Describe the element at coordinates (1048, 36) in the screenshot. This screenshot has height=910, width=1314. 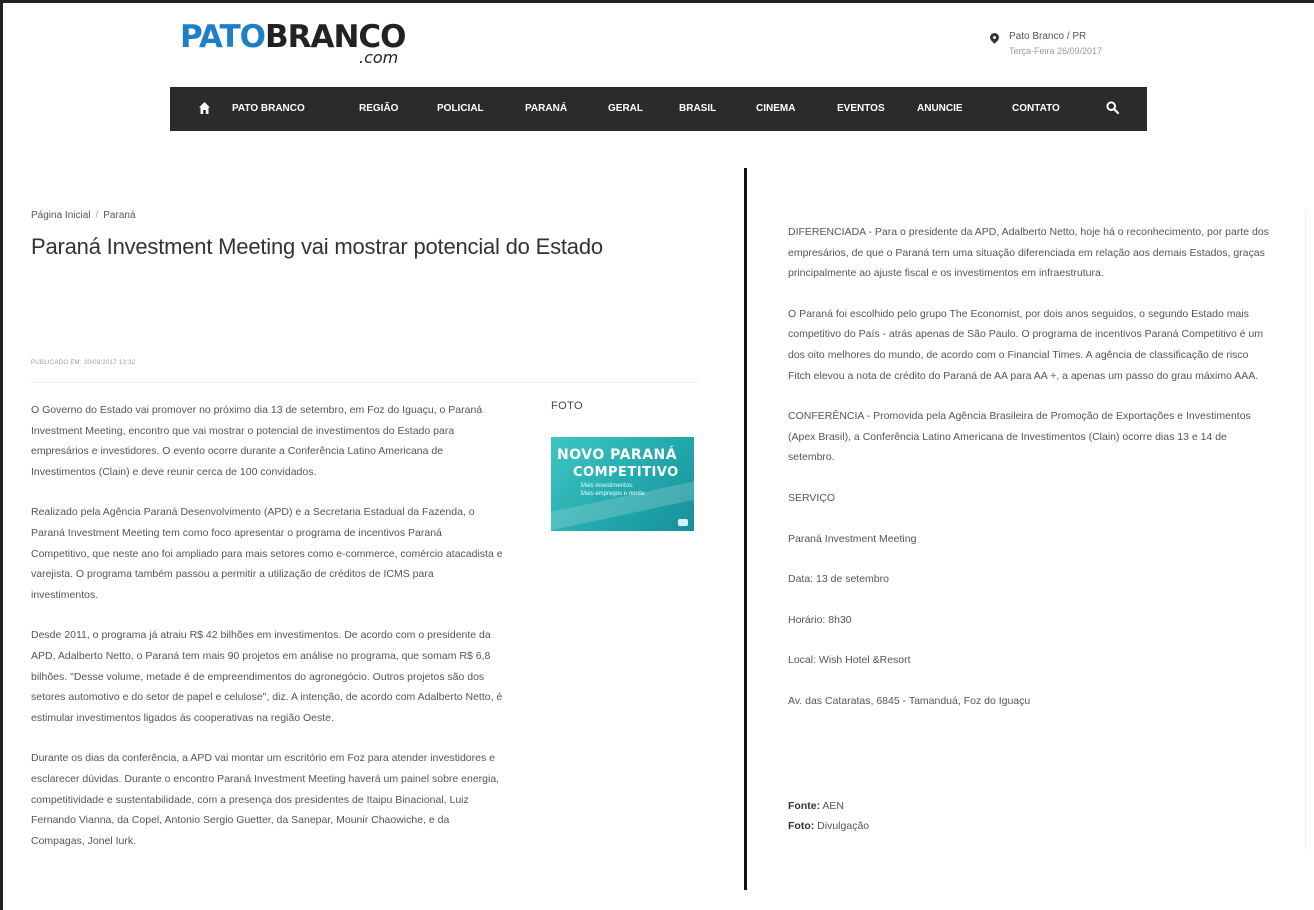
I see `location-city: Pato Branco / PR` at that location.